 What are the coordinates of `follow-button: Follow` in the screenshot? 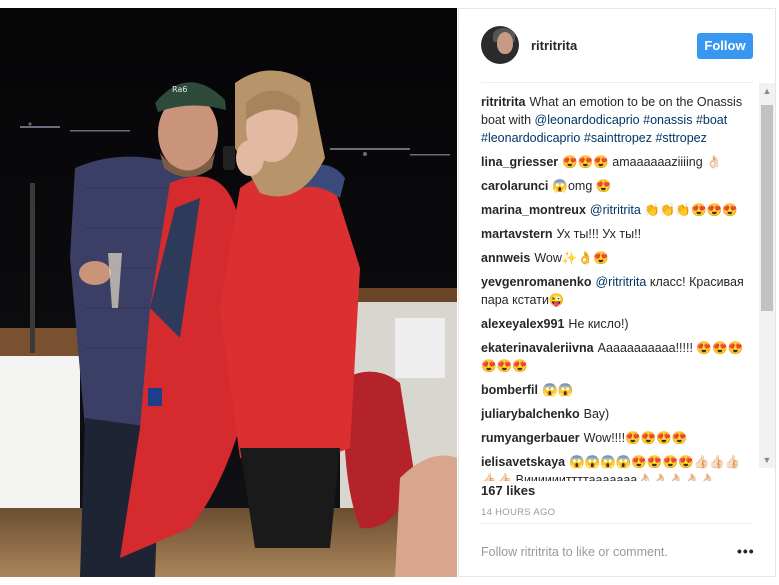 It's located at (725, 46).